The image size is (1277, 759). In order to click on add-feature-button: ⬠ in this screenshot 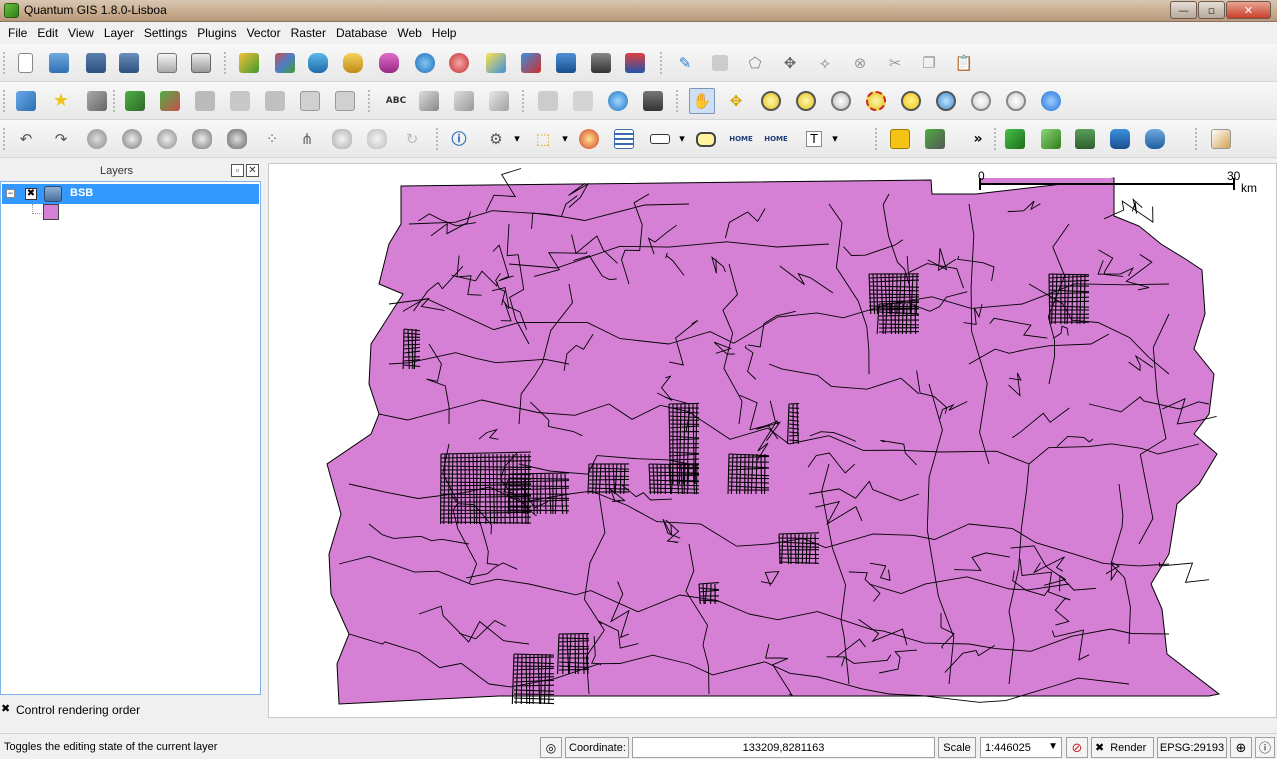, I will do `click(755, 63)`.